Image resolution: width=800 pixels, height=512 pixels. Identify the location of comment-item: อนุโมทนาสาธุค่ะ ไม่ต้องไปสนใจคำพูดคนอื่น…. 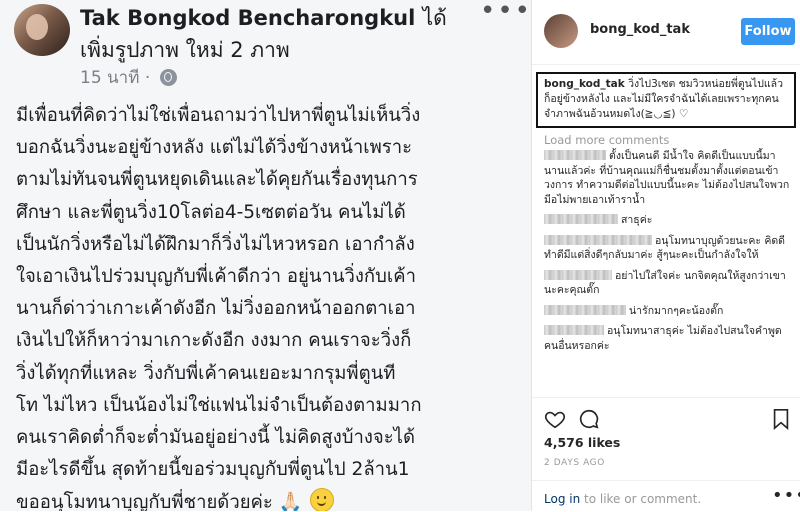
(668, 338).